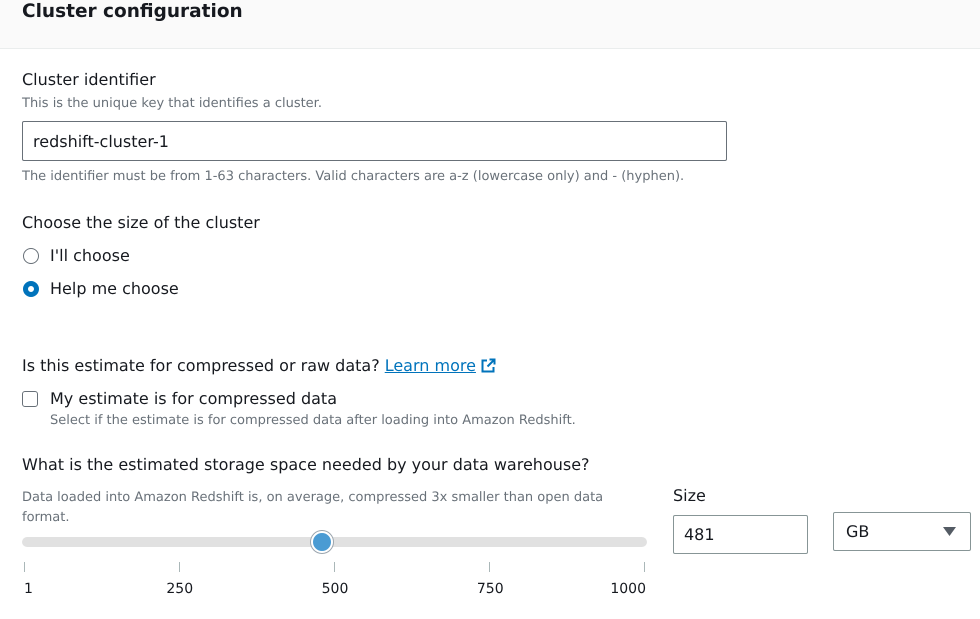 Image resolution: width=980 pixels, height=619 pixels. Describe the element at coordinates (490, 589) in the screenshot. I see `tick-label: 750` at that location.